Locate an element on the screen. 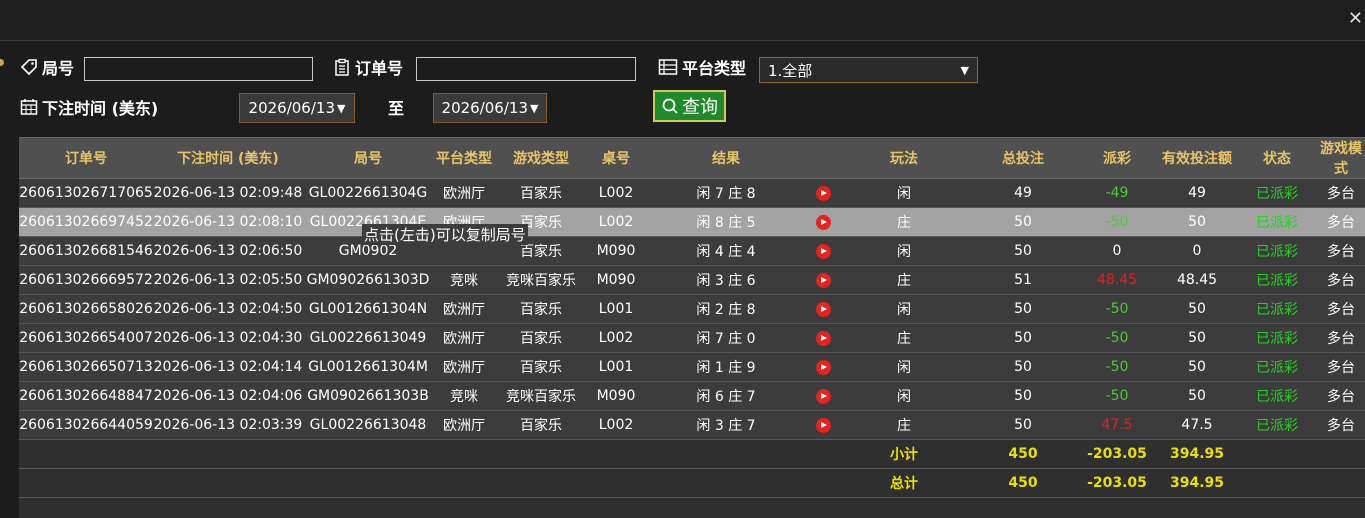  cell-order: 260613026717065 is located at coordinates (86, 193).